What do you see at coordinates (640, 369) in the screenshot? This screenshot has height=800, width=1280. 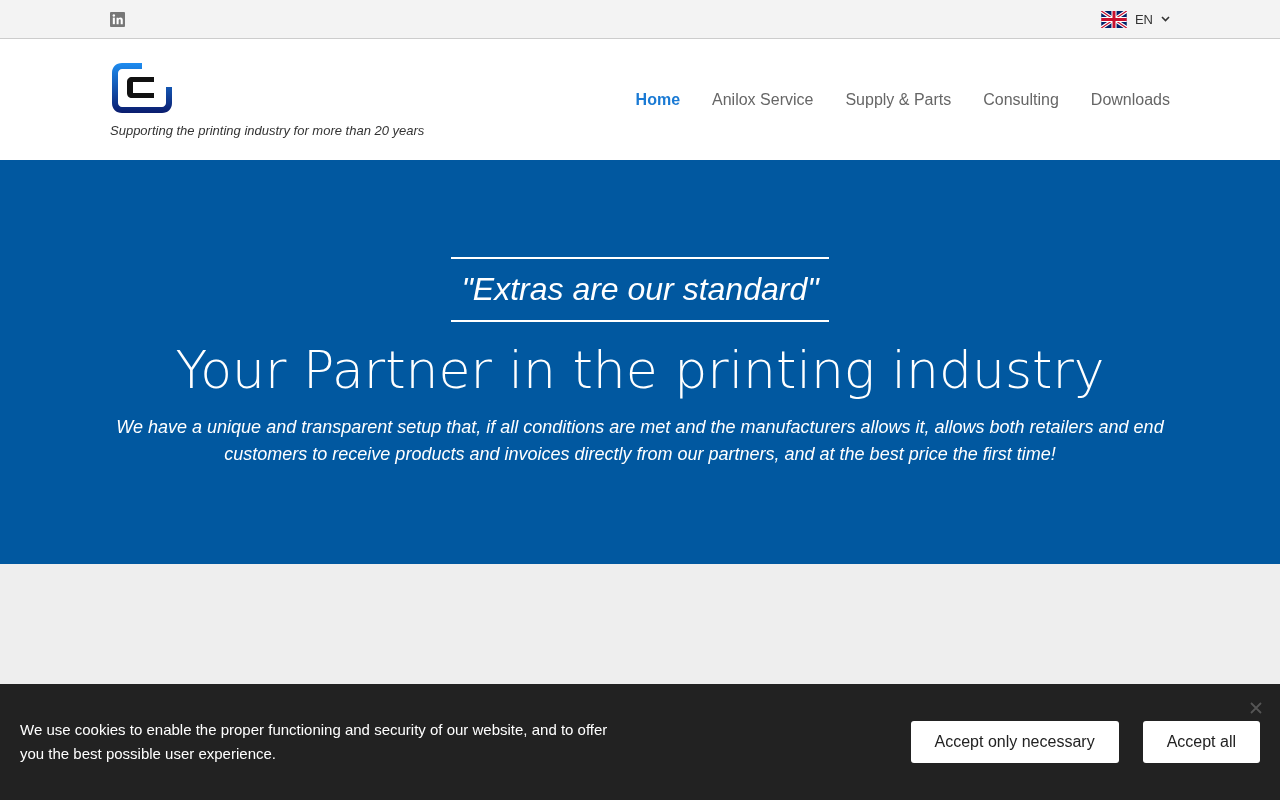 I see `hero-title: Your Partner in the printing industry` at bounding box center [640, 369].